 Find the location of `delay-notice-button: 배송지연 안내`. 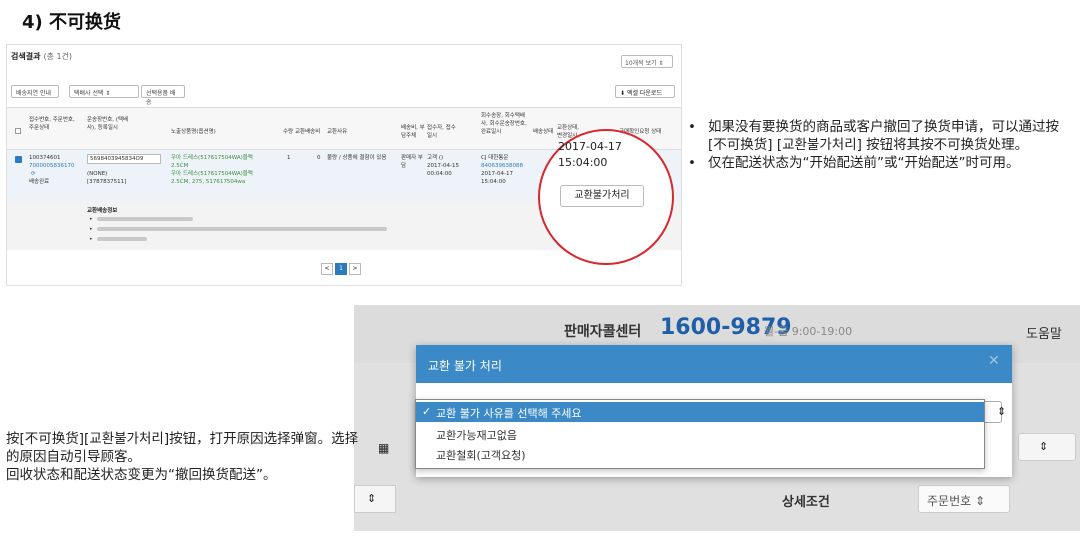

delay-notice-button: 배송지연 안내 is located at coordinates (35, 91).